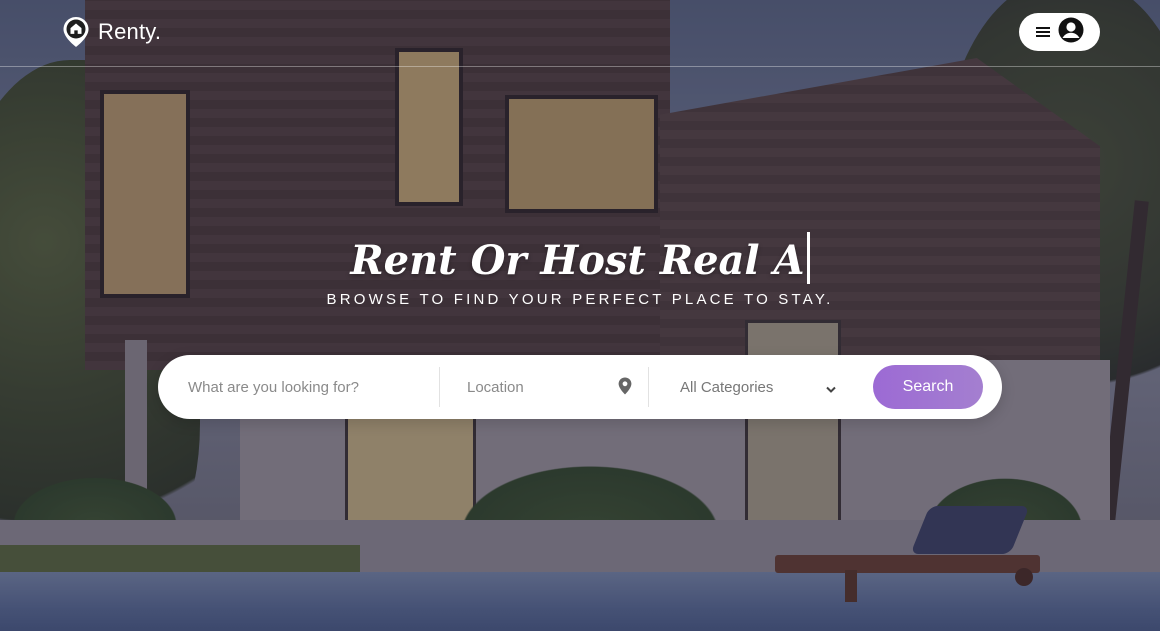 The image size is (1160, 631). What do you see at coordinates (625, 388) in the screenshot?
I see `map-marker-icon` at bounding box center [625, 388].